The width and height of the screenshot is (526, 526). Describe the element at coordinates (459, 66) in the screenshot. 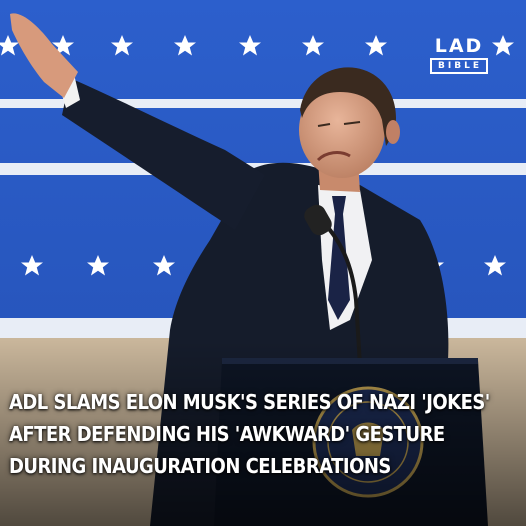

I see `logo-wordmark-bottom: BIBLE` at that location.